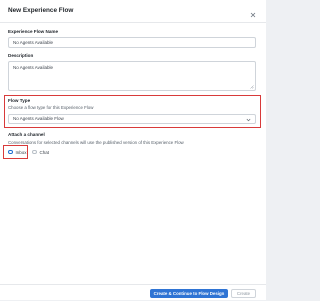  Describe the element at coordinates (252, 87) in the screenshot. I see `resize-grip-icon` at that location.